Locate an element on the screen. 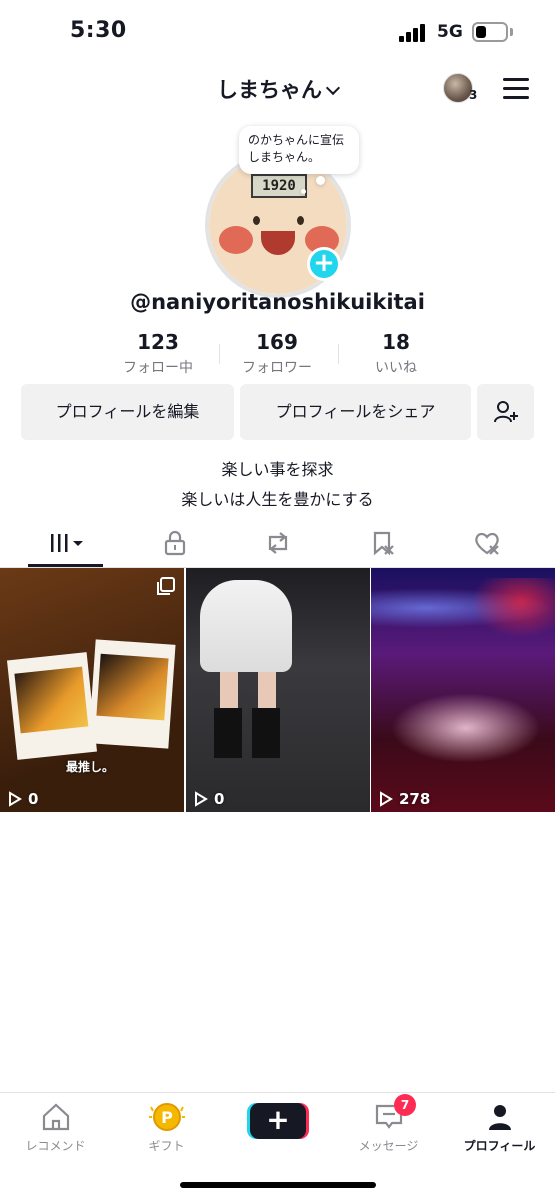 Image resolution: width=555 pixels, height=1200 pixels. stage-lights is located at coordinates (513, 608).